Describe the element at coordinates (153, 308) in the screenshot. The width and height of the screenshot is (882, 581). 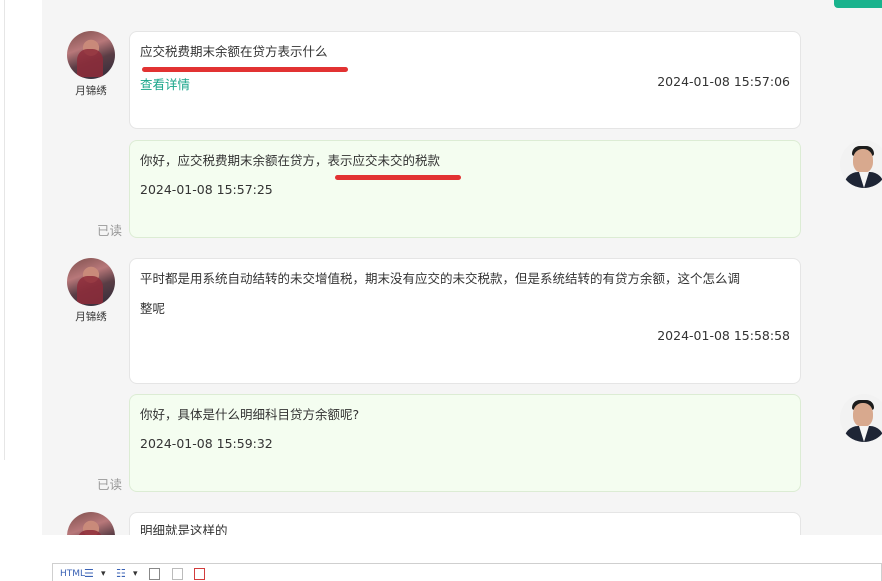
I see `message-text: 整呢` at that location.